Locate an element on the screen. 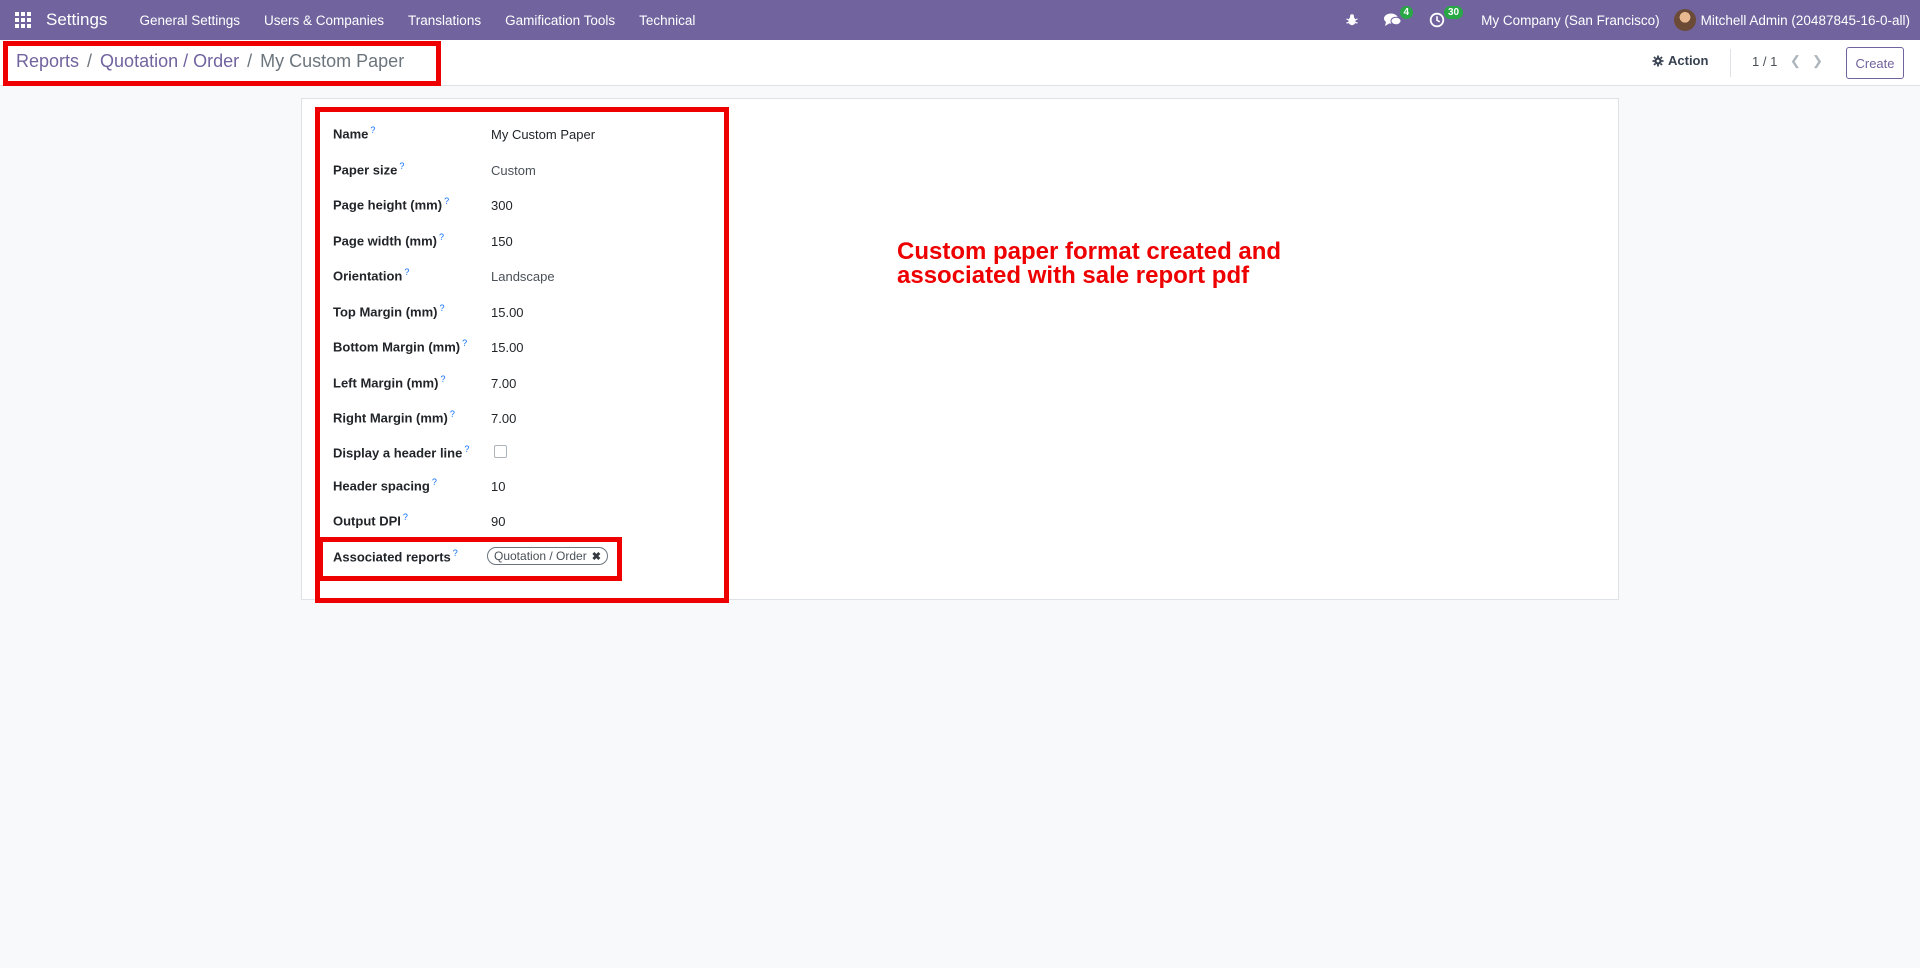  annotation-box-reports is located at coordinates (470, 559).